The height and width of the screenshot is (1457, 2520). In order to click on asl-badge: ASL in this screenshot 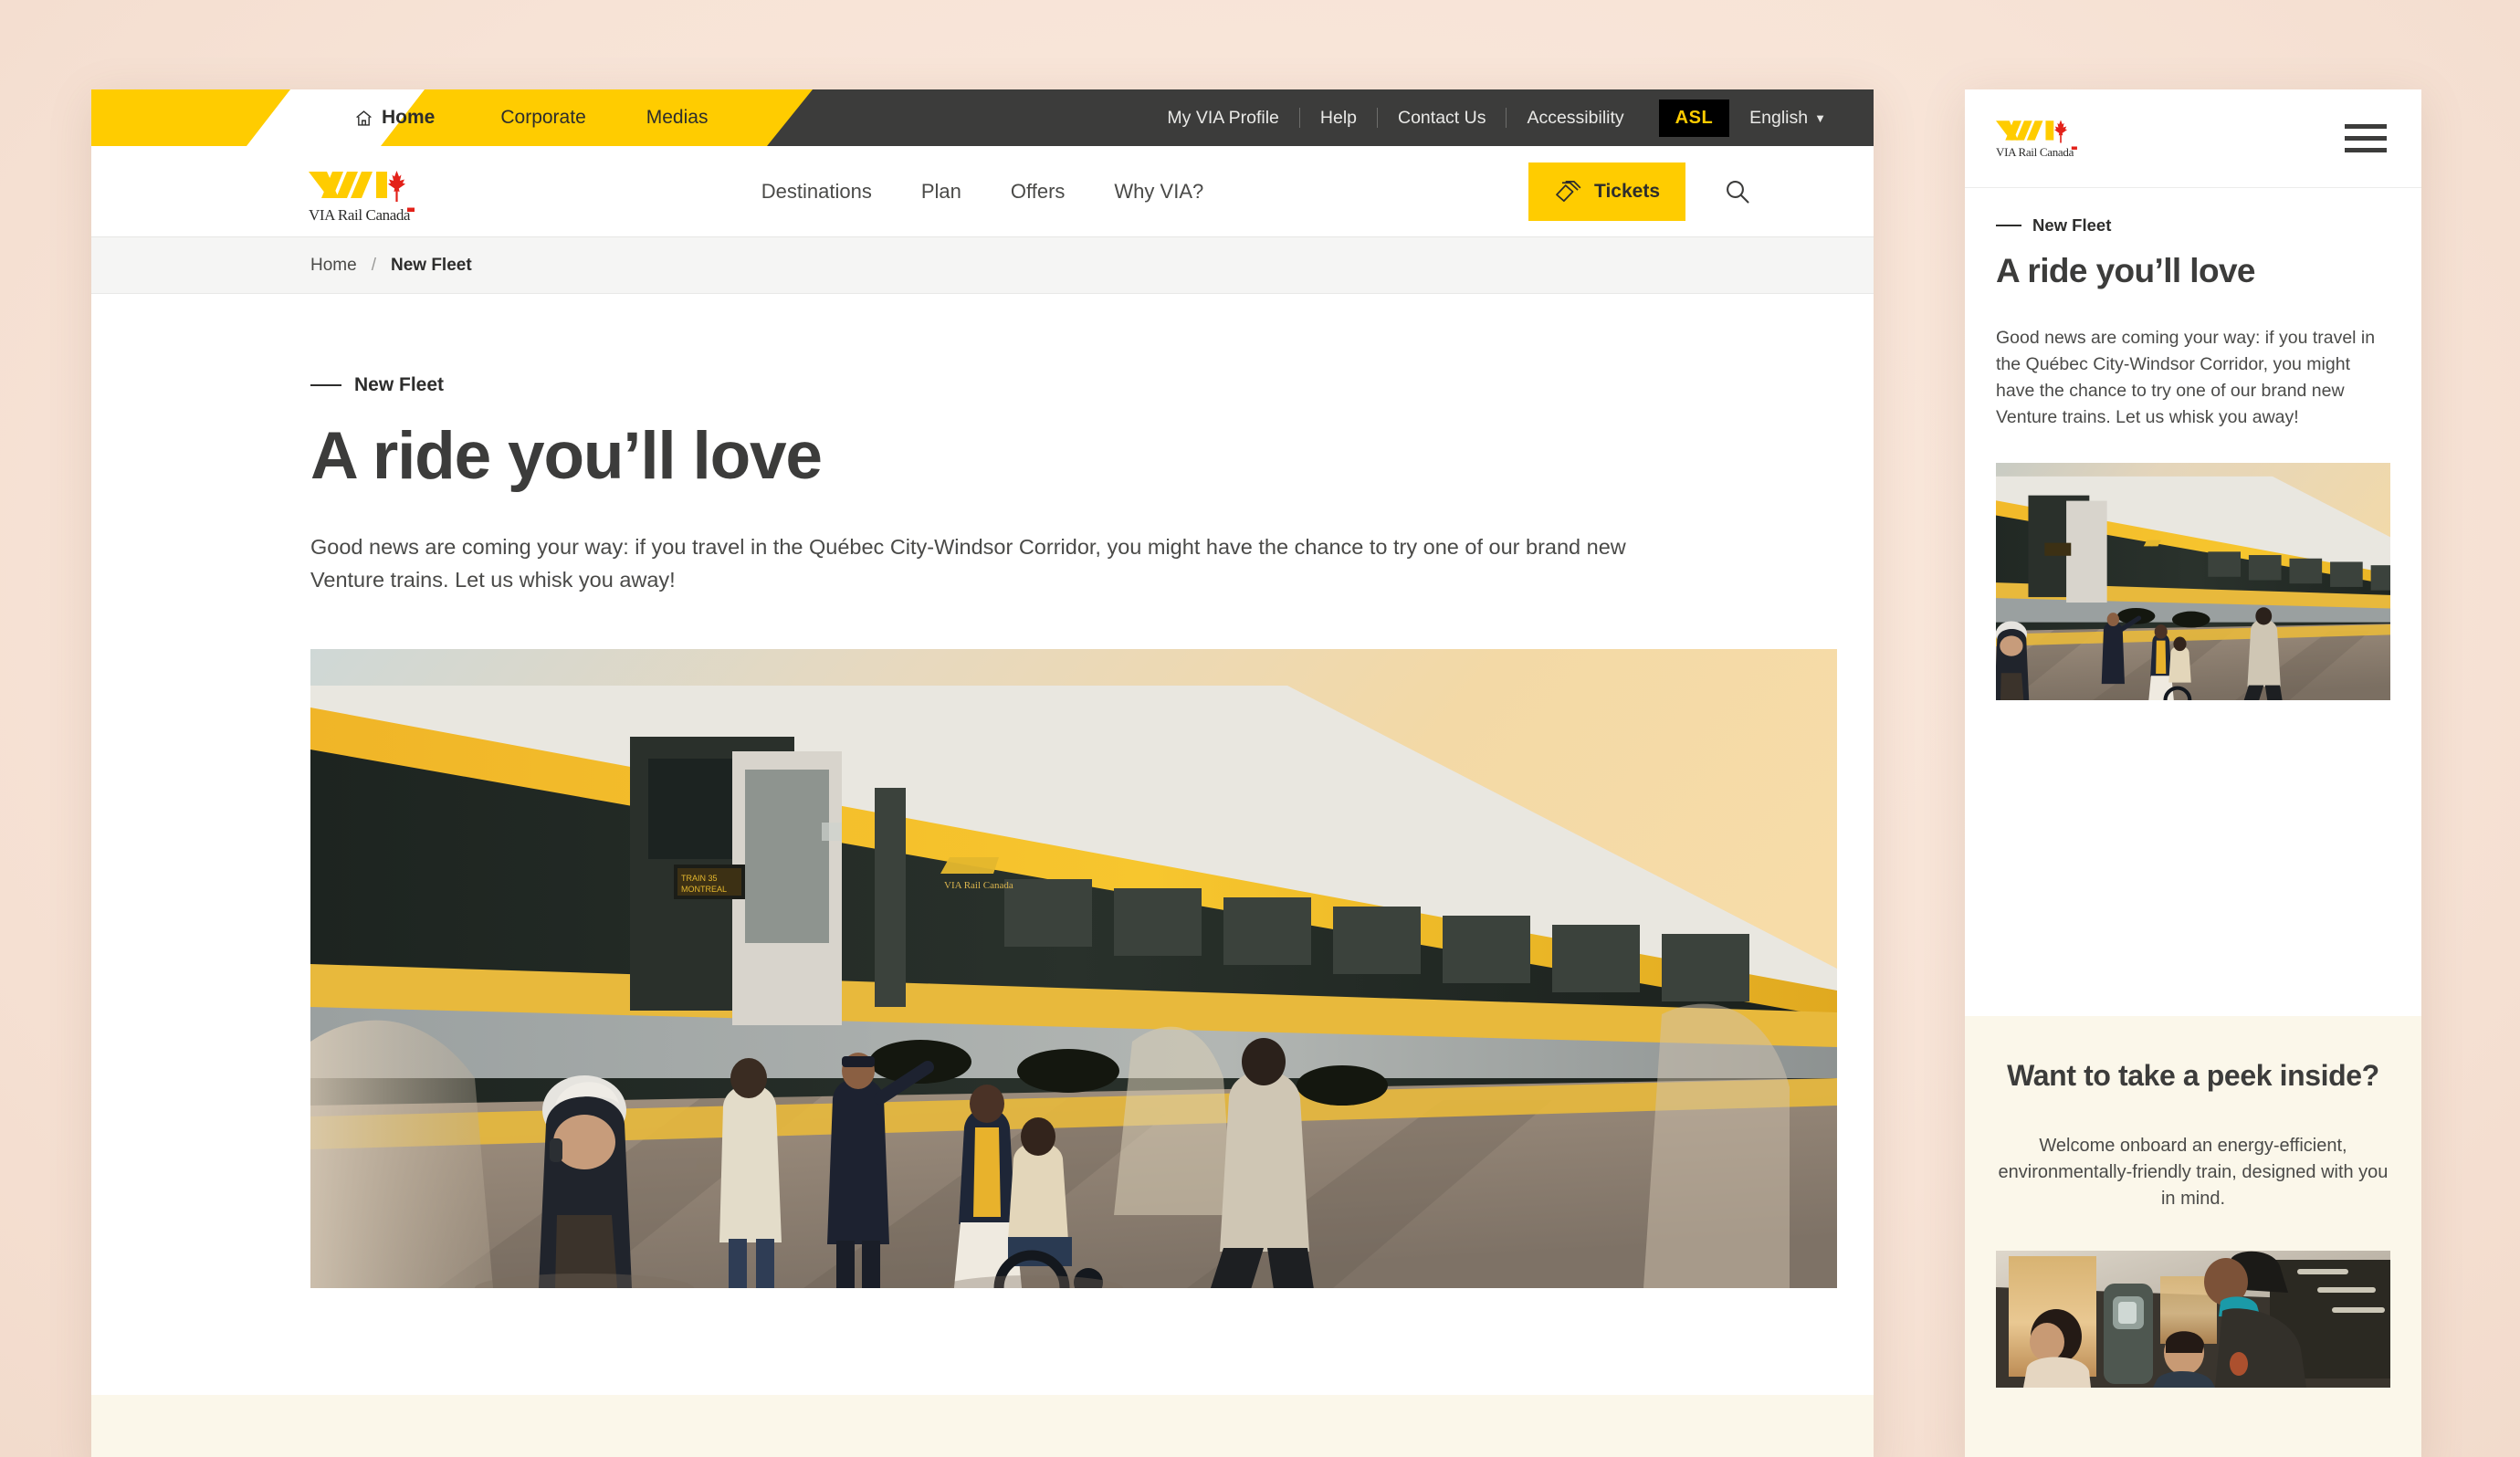, I will do `click(1694, 118)`.